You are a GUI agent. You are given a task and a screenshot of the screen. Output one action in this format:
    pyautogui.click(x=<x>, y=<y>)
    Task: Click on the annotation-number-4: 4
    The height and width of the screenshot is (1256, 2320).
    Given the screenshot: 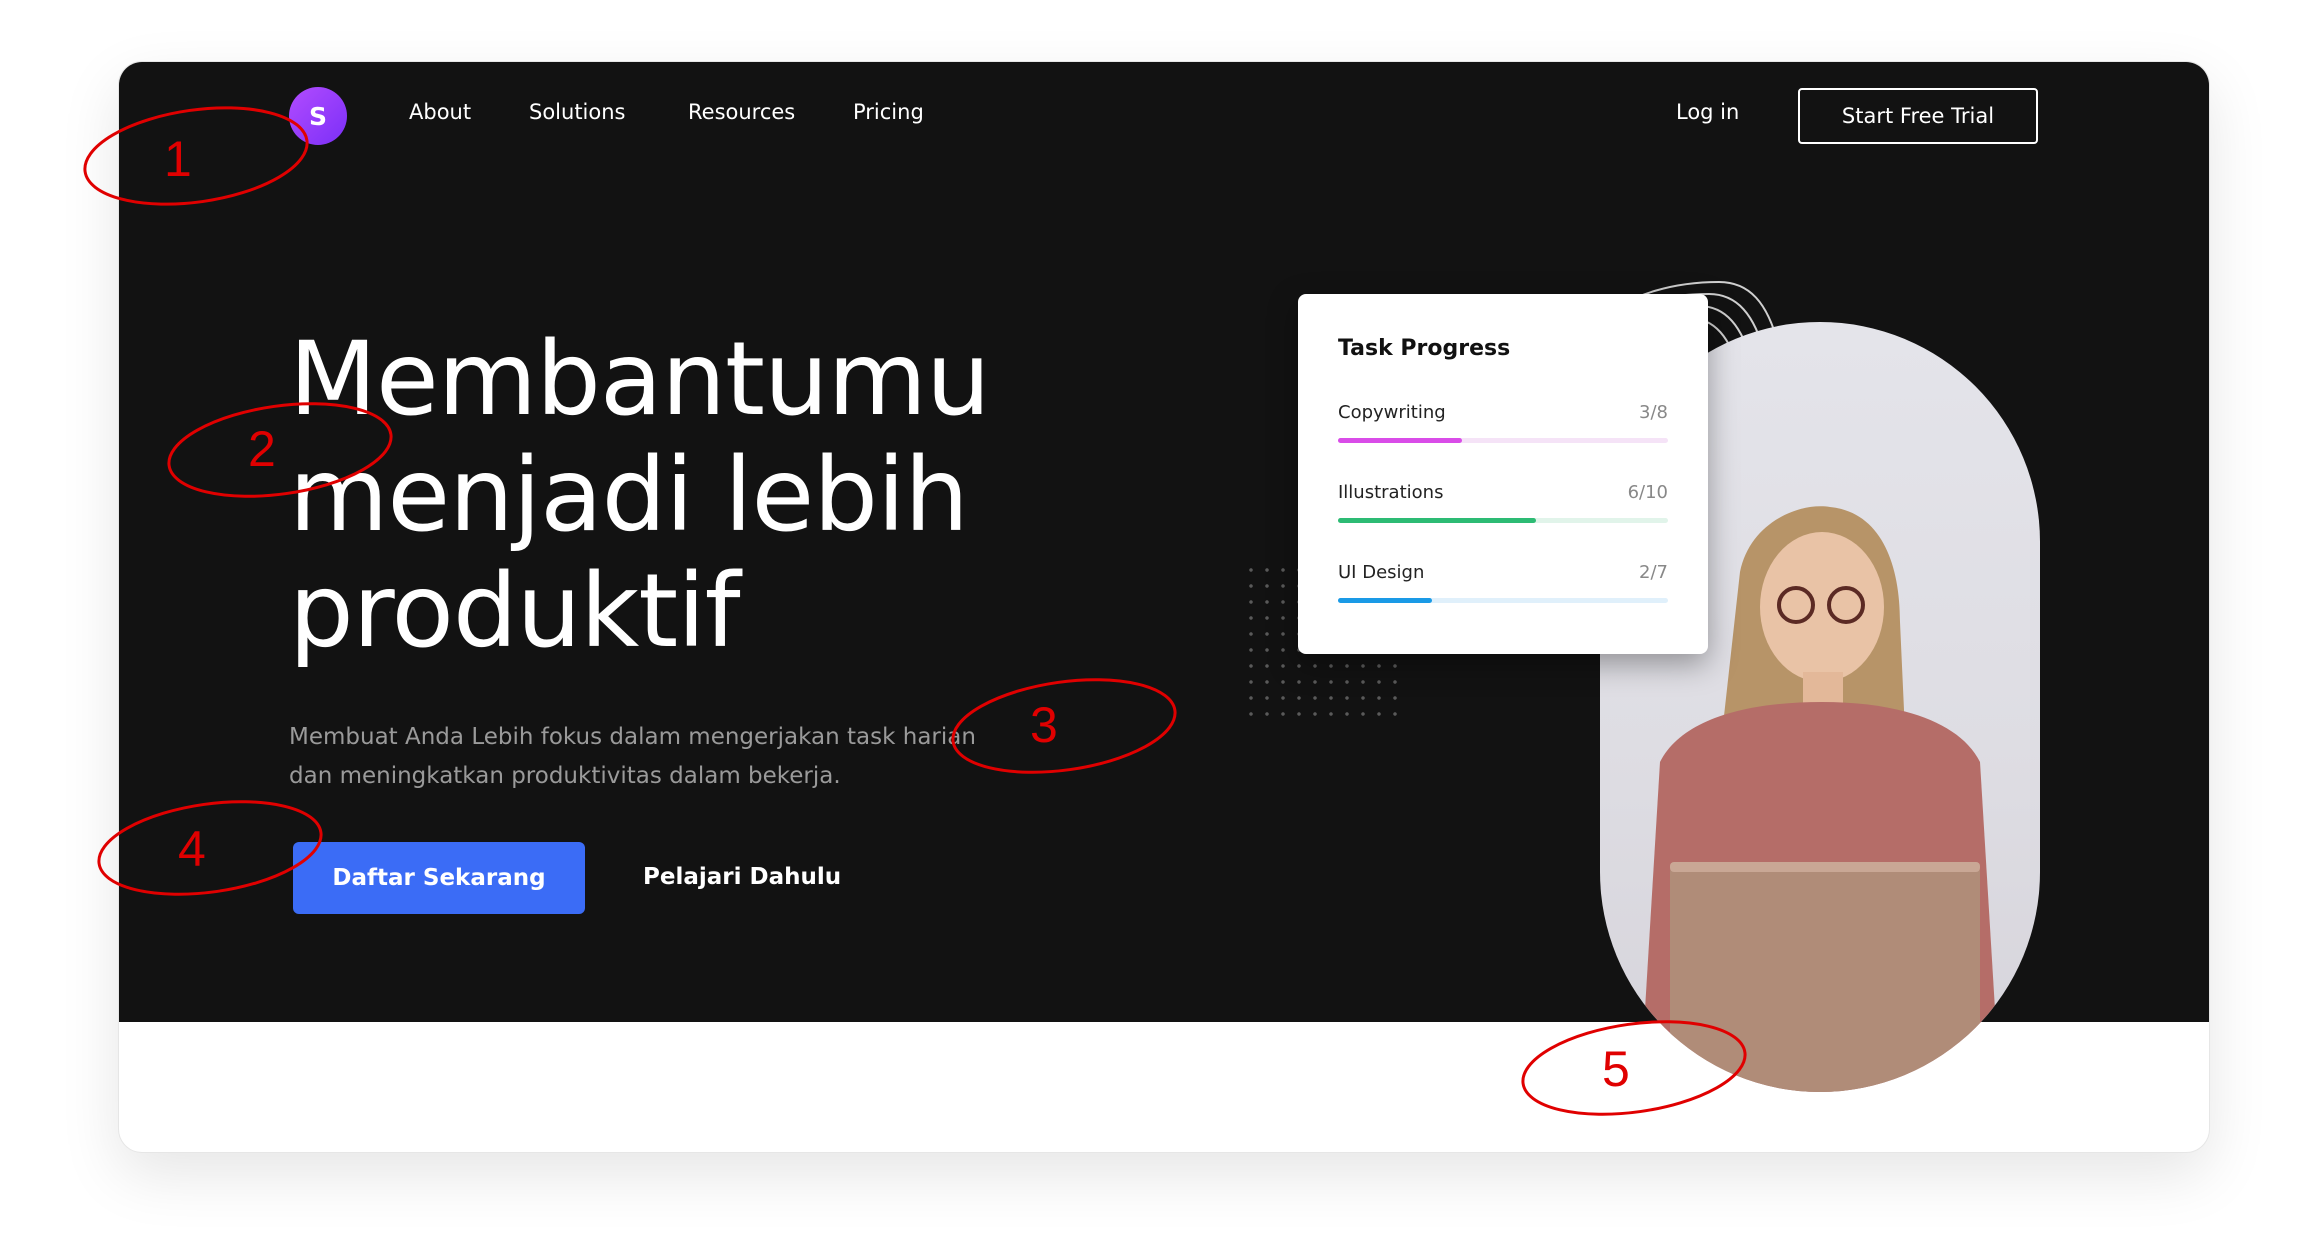 What is the action you would take?
    pyautogui.click(x=192, y=849)
    